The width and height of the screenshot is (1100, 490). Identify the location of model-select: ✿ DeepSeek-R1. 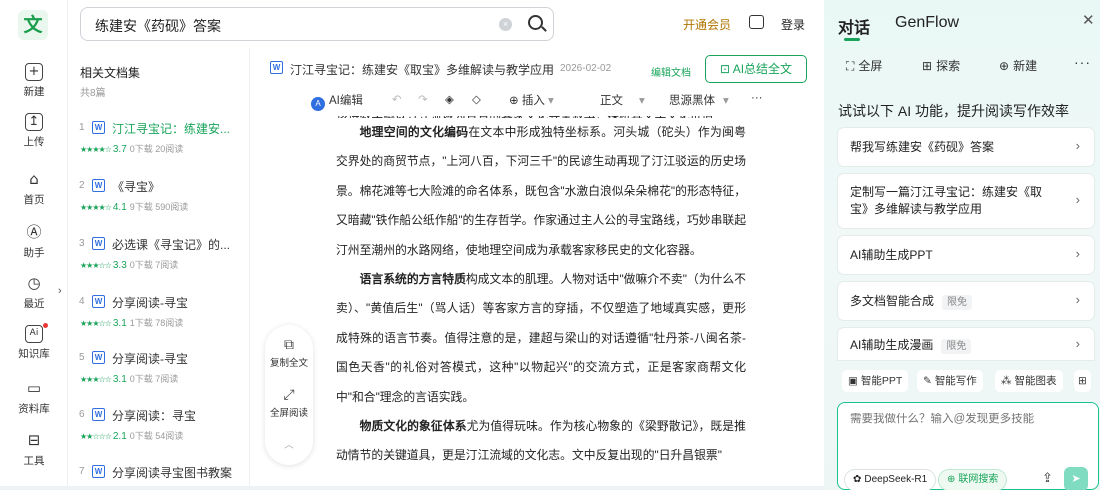
(890, 479).